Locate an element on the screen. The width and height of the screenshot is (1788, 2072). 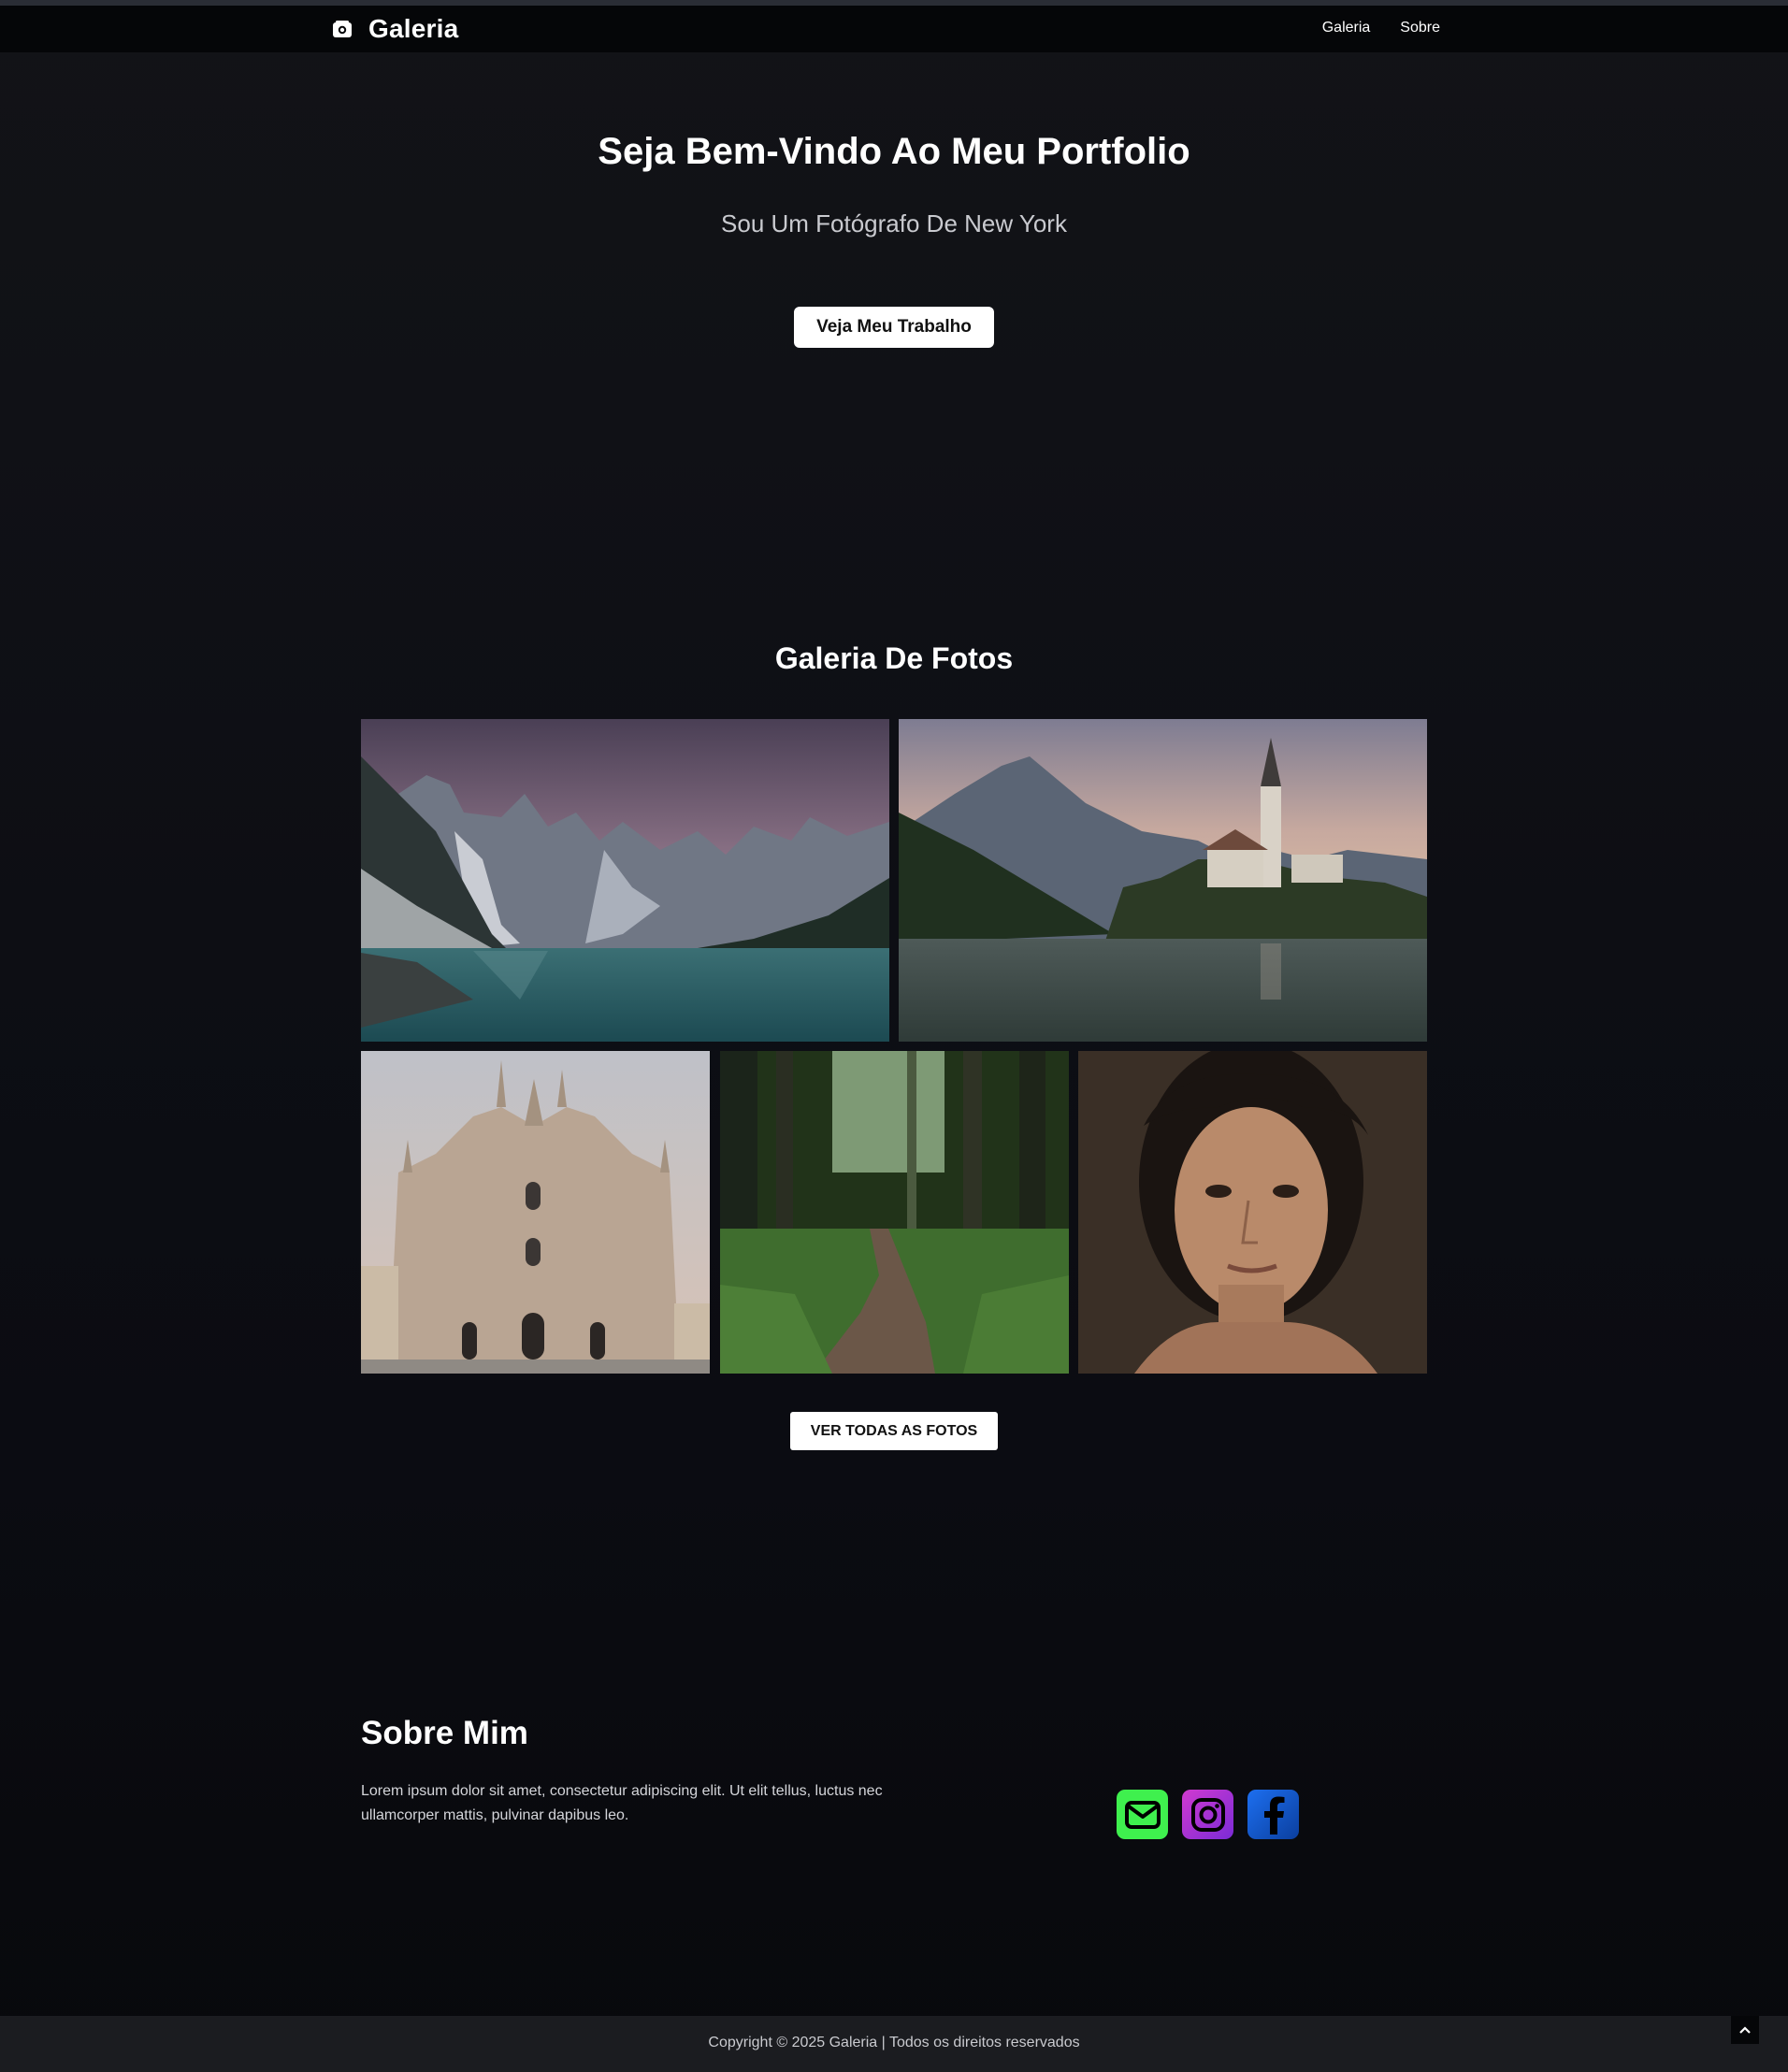
photo-mountain-lake is located at coordinates (625, 880).